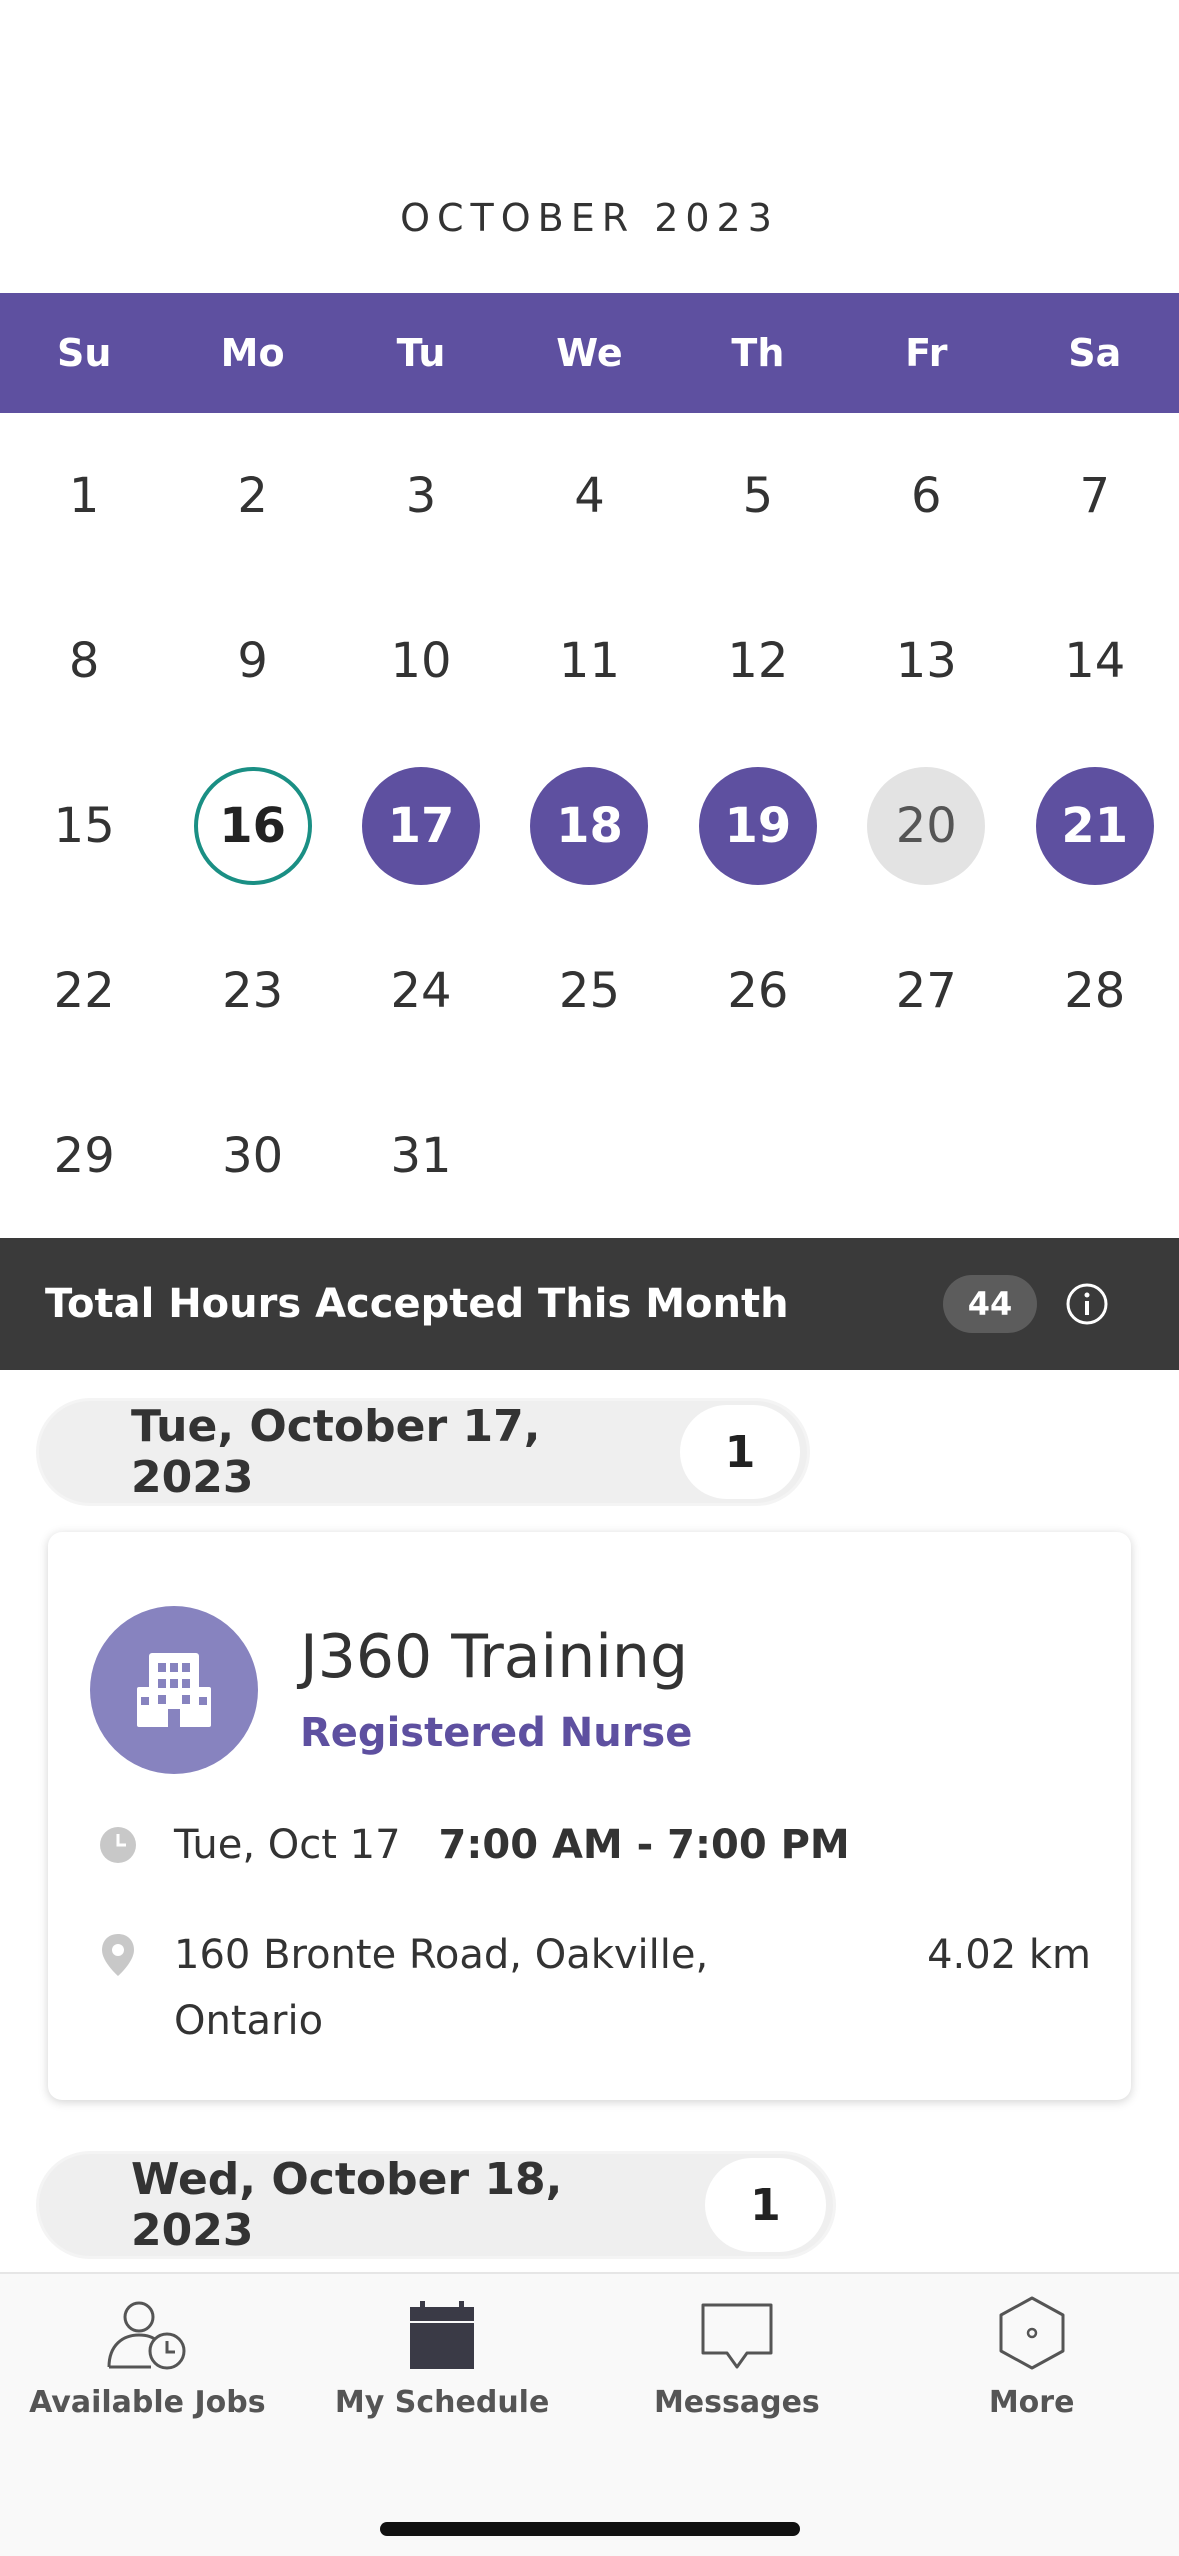 This screenshot has height=2556, width=1179. I want to click on calendar-cell: 13, so click(926, 660).